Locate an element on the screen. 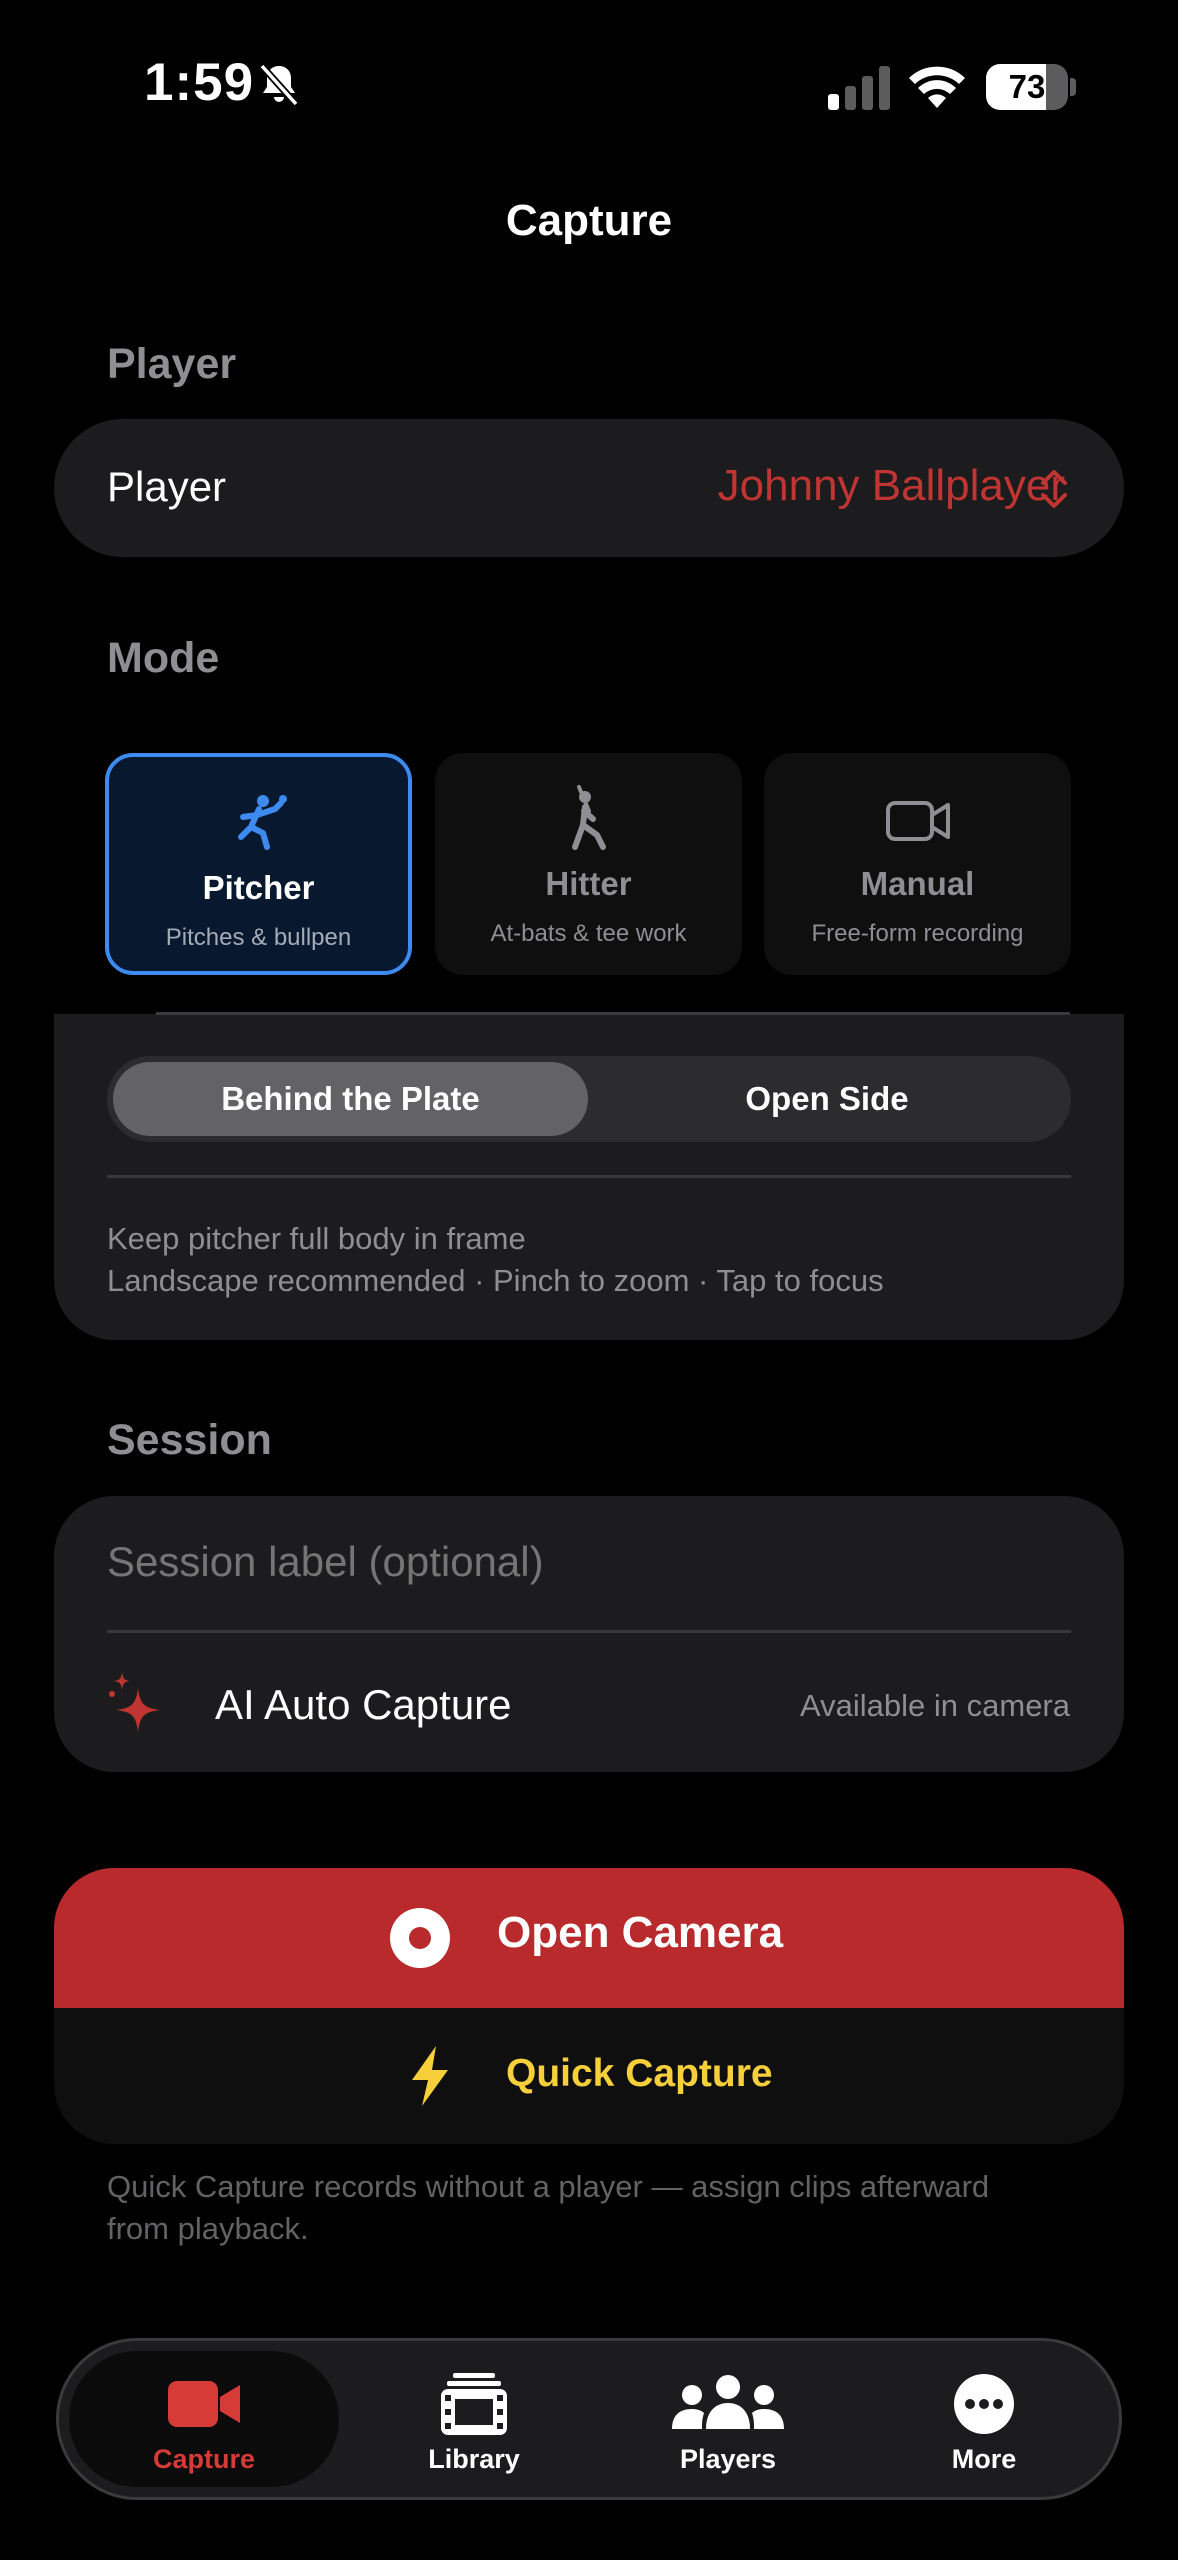  lightning-bolt-icon is located at coordinates (430, 2076).